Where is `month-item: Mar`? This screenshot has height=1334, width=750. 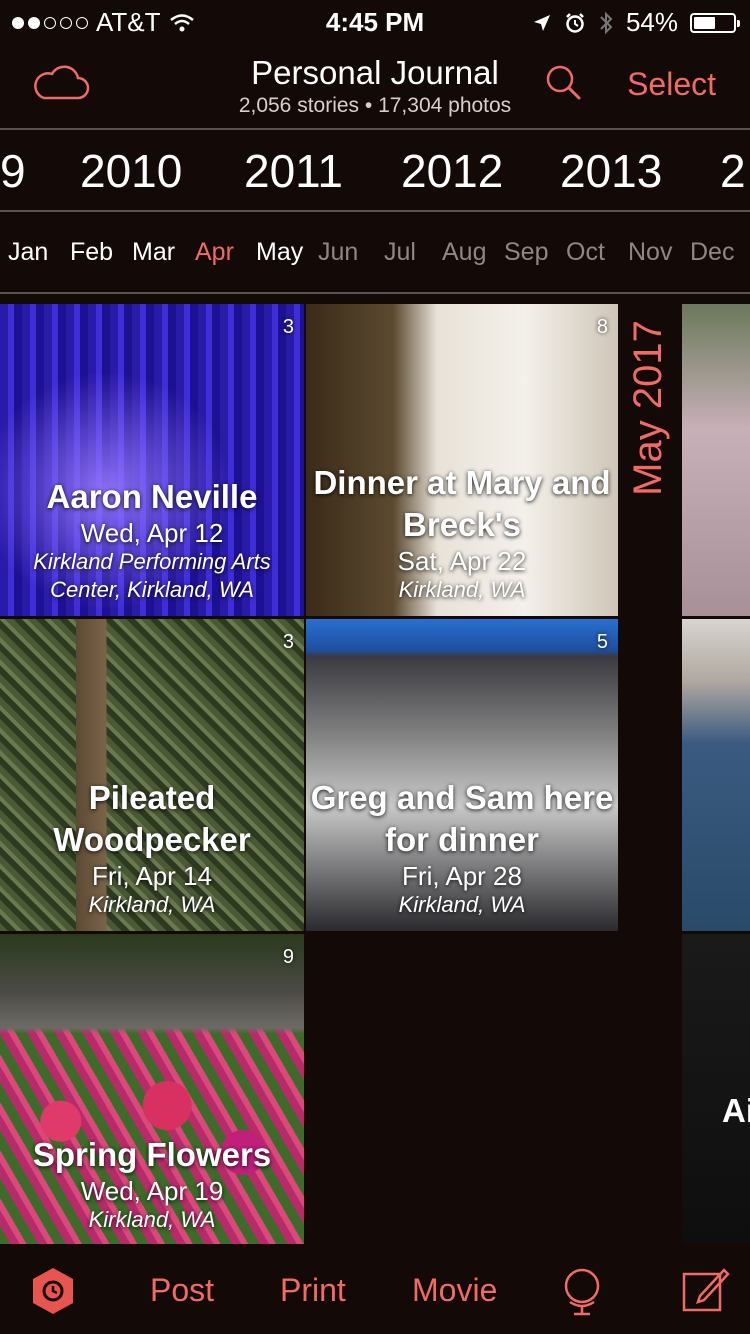
month-item: Mar is located at coordinates (153, 252).